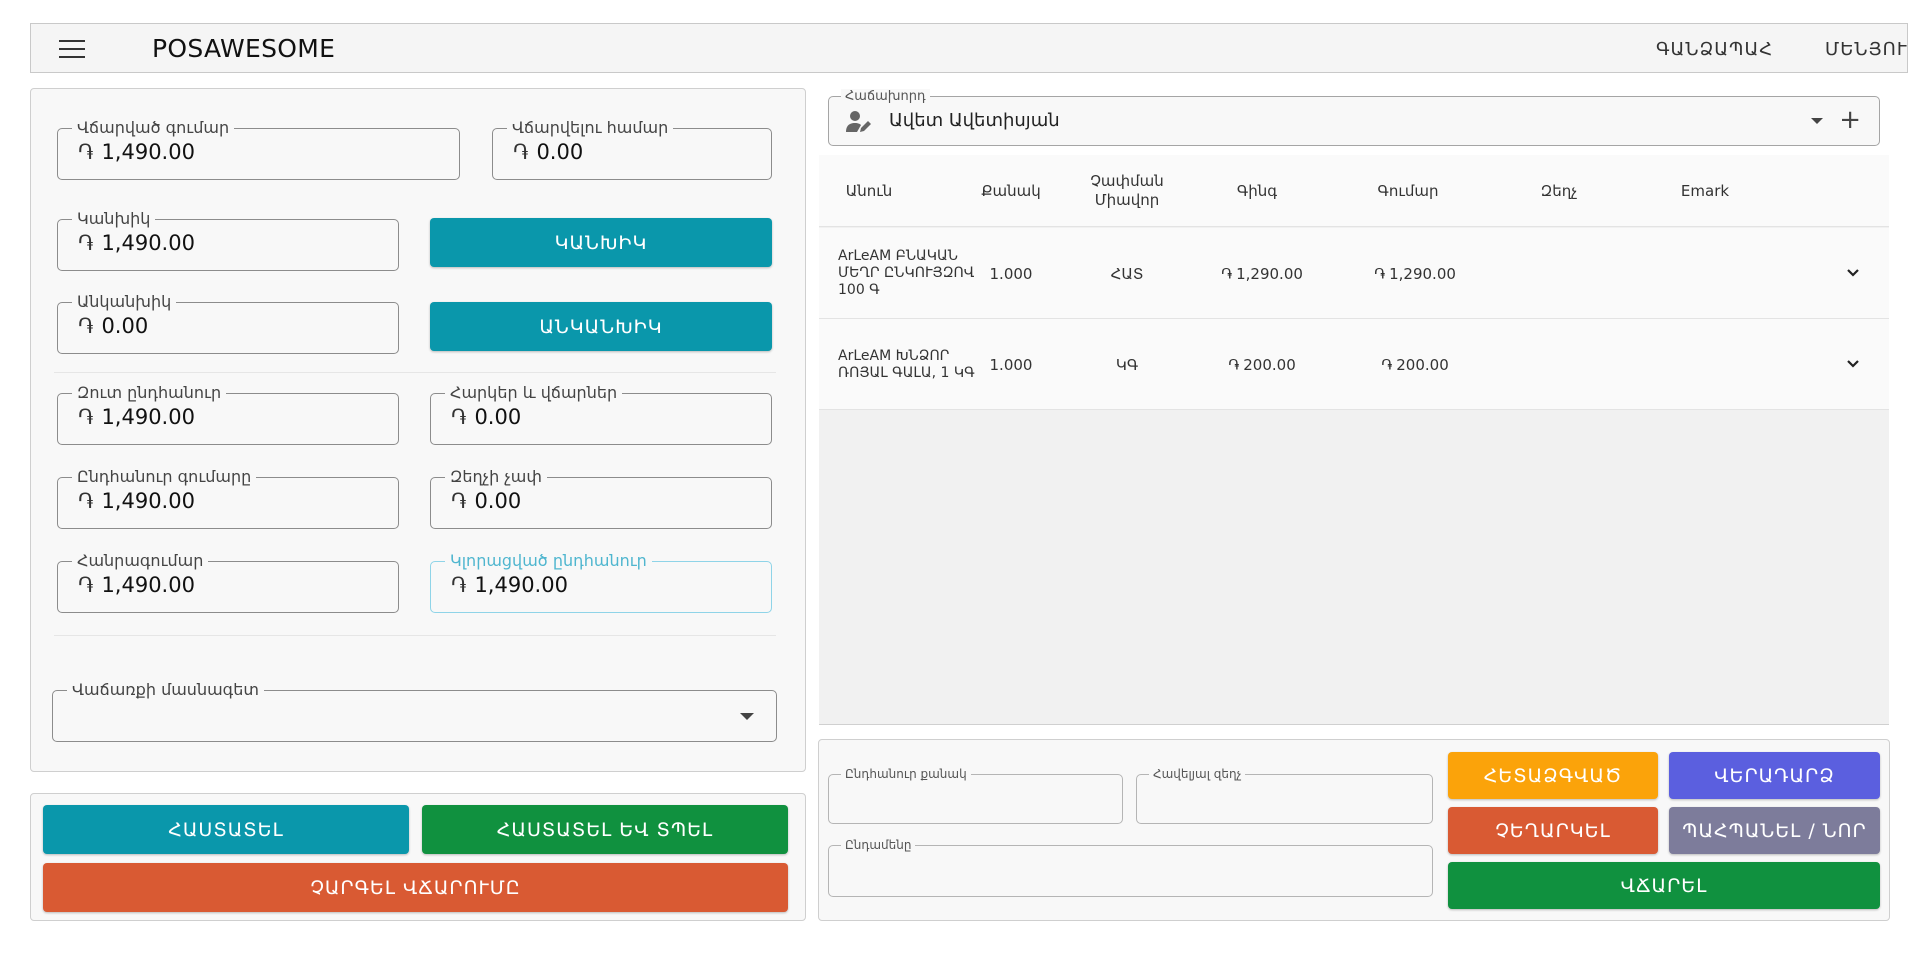 This screenshot has width=1932, height=955. What do you see at coordinates (228, 240) in the screenshot?
I see `cash-amount-field: Կանխիկ ֏ 1,490.00` at bounding box center [228, 240].